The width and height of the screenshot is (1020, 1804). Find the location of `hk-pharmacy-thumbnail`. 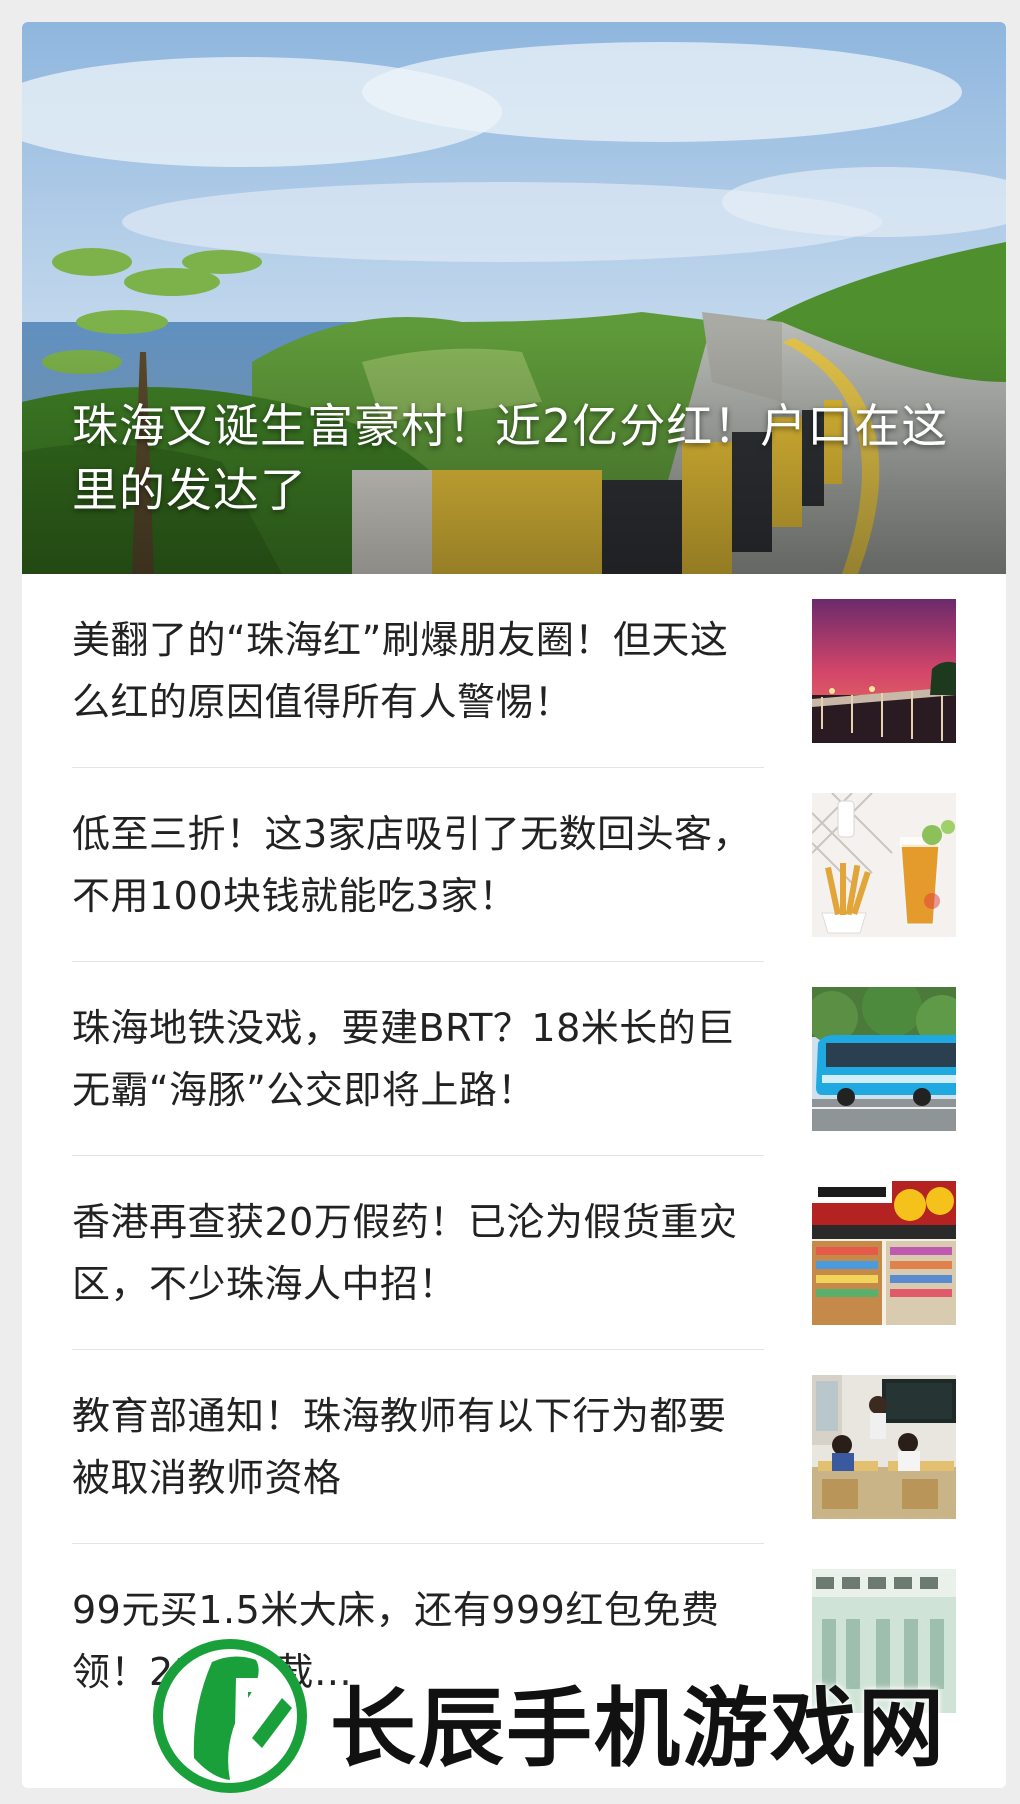

hk-pharmacy-thumbnail is located at coordinates (884, 1253).